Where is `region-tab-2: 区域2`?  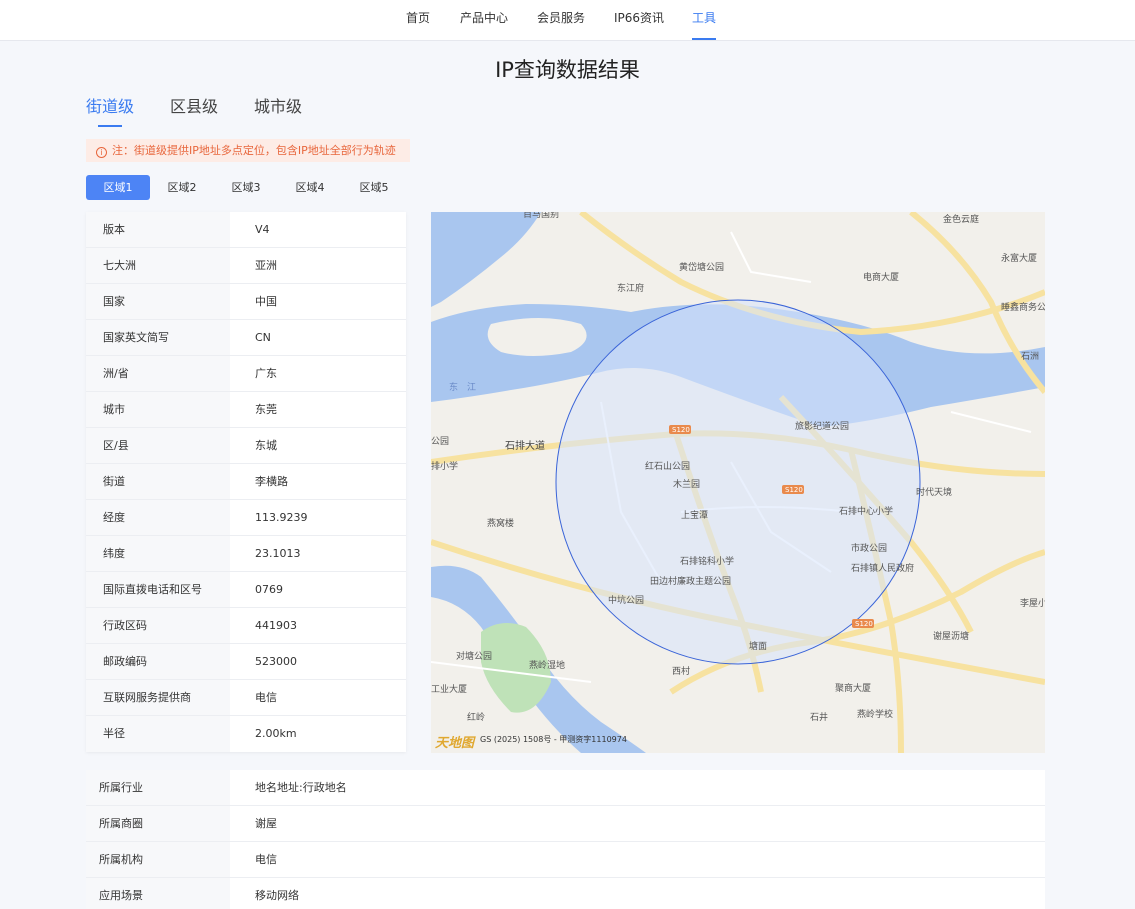
region-tab-2: 区域2 is located at coordinates (182, 187).